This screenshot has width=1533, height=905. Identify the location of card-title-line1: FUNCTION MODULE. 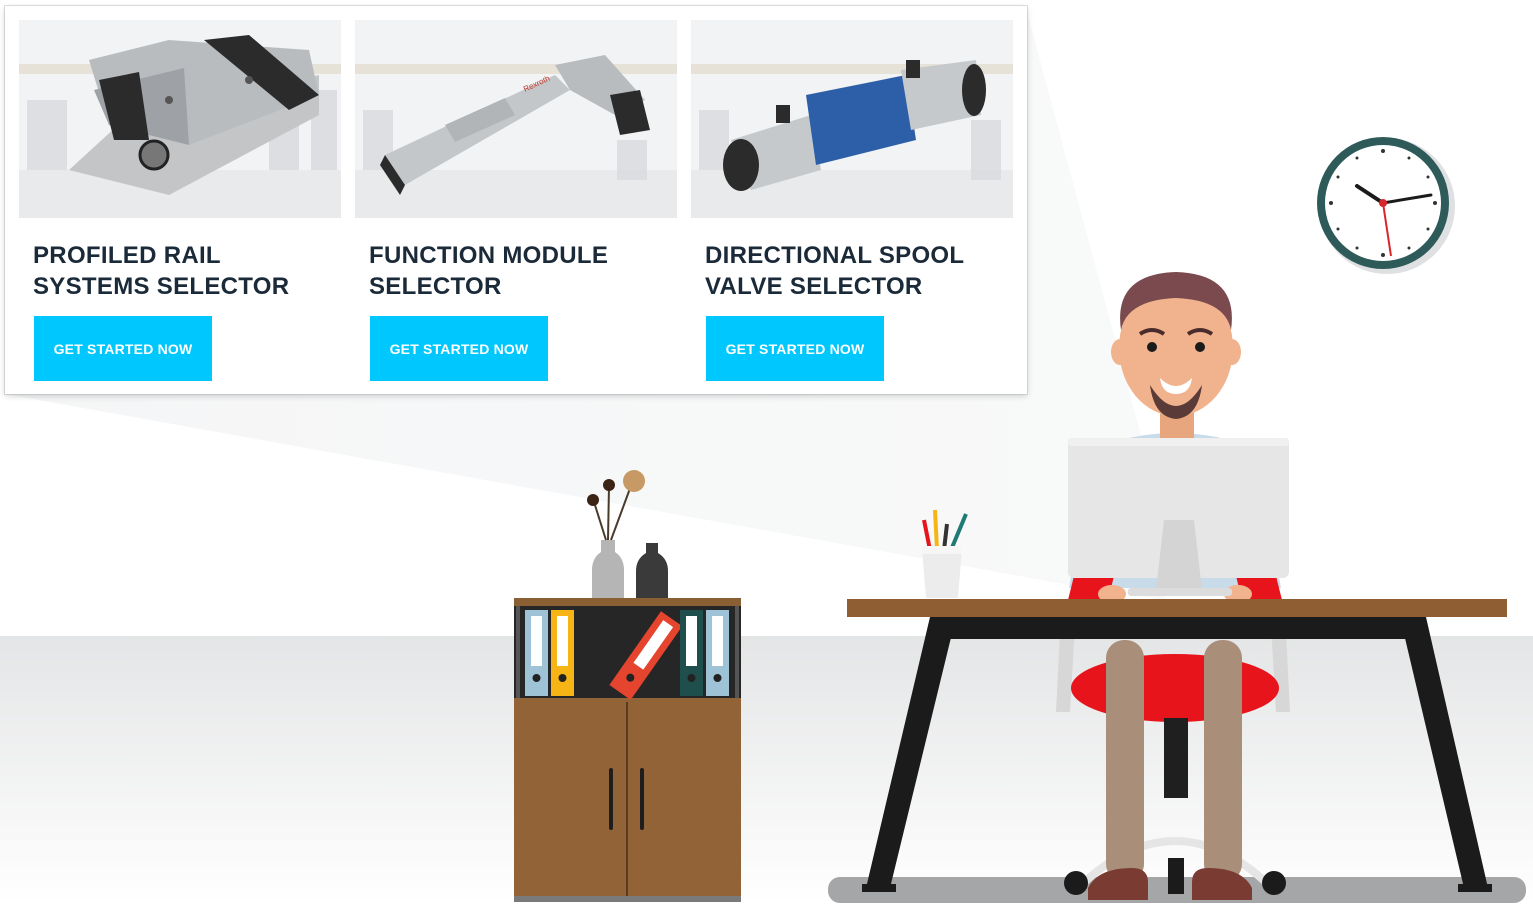
(489, 255).